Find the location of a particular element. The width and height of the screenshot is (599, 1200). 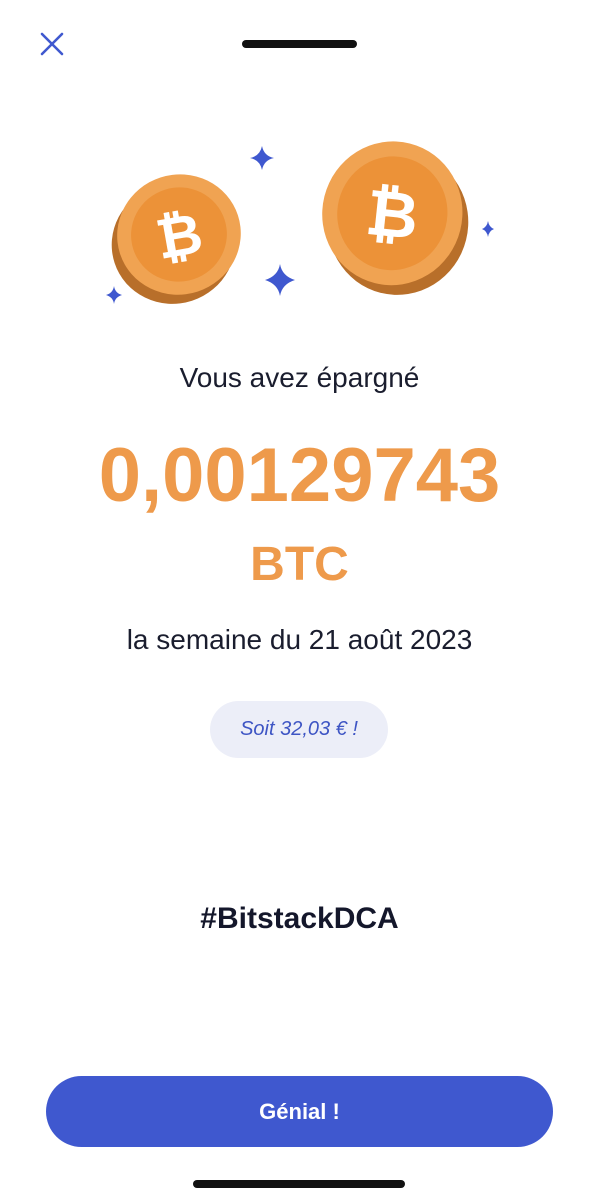

genial-button: Génial ! is located at coordinates (299, 1111).